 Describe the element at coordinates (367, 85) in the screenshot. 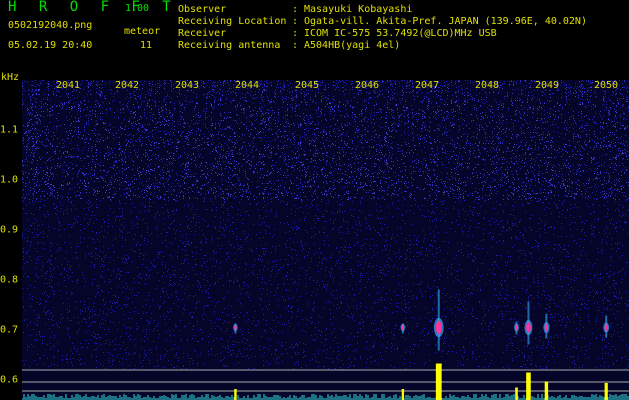

I see `time-tick: 2046` at that location.